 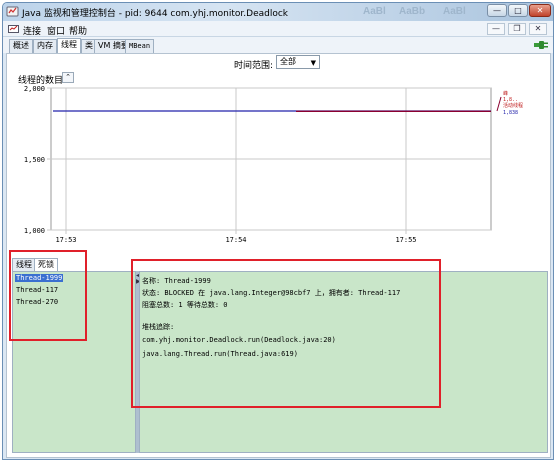 What do you see at coordinates (517, 29) in the screenshot?
I see `inner-restore-button: ❐` at bounding box center [517, 29].